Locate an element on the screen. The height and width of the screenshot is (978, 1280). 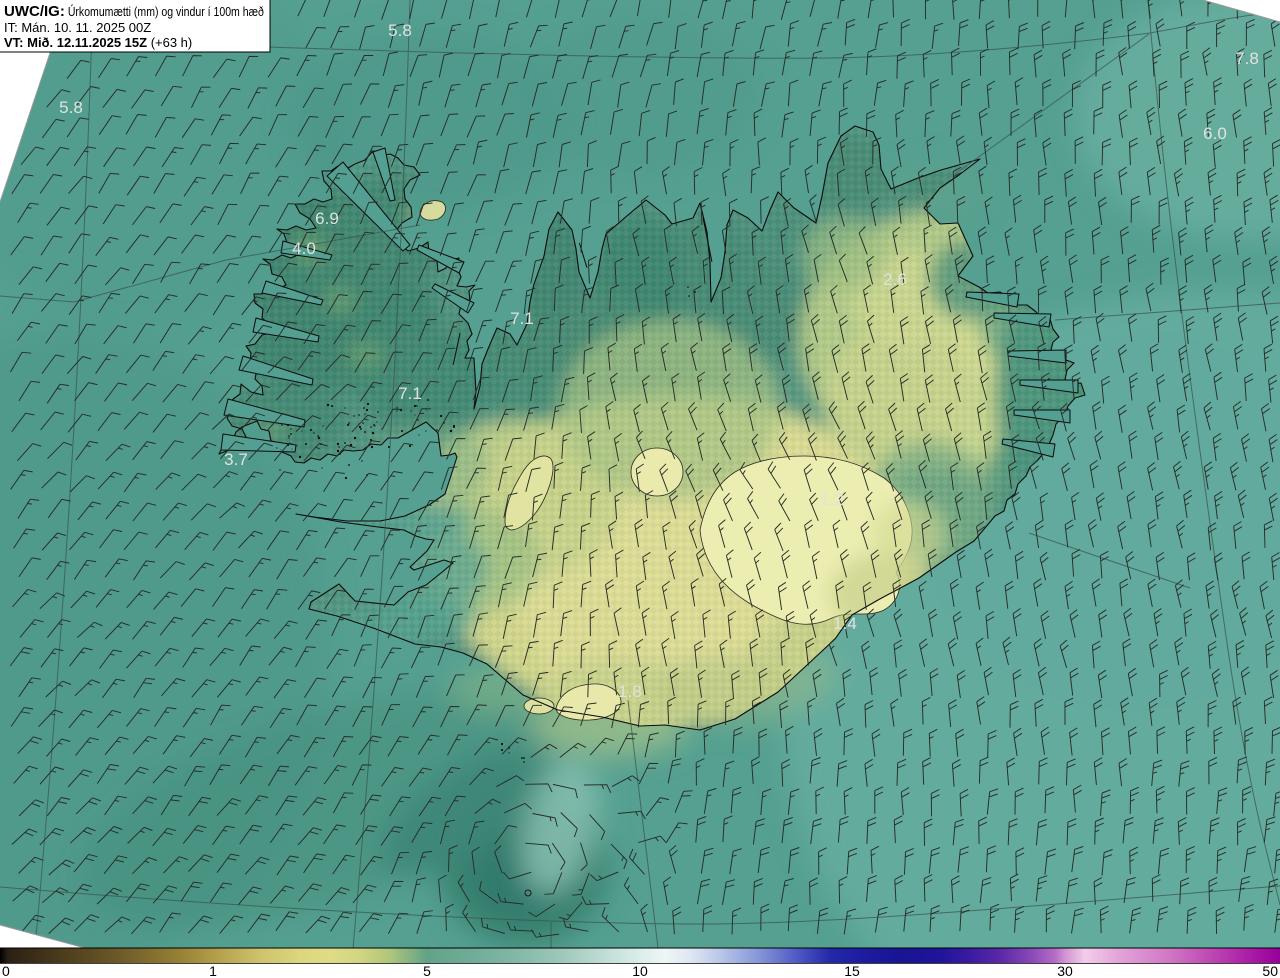
svg-text:VT: Mið. 12.11.2025 15Z (+63 h: VT: Mið. 12.11.2025 15Z (+63 h) is located at coordinates (98, 42).